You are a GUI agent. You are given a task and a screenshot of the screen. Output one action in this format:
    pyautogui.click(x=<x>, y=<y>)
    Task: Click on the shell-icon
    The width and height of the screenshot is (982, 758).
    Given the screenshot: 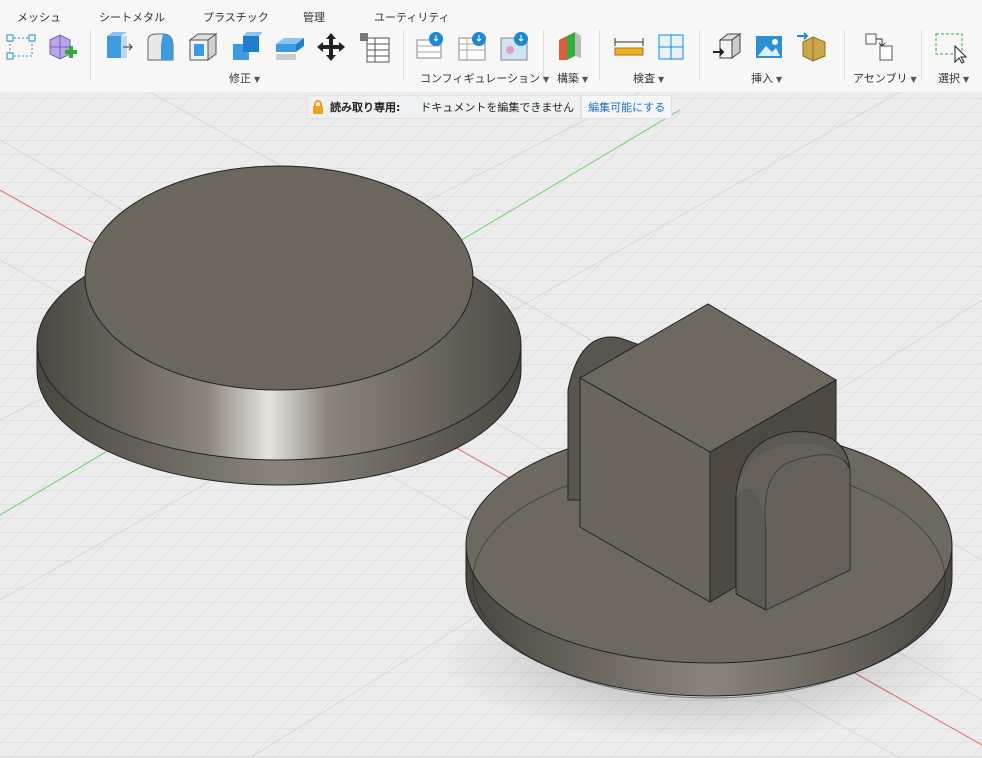 What is the action you would take?
    pyautogui.click(x=203, y=47)
    